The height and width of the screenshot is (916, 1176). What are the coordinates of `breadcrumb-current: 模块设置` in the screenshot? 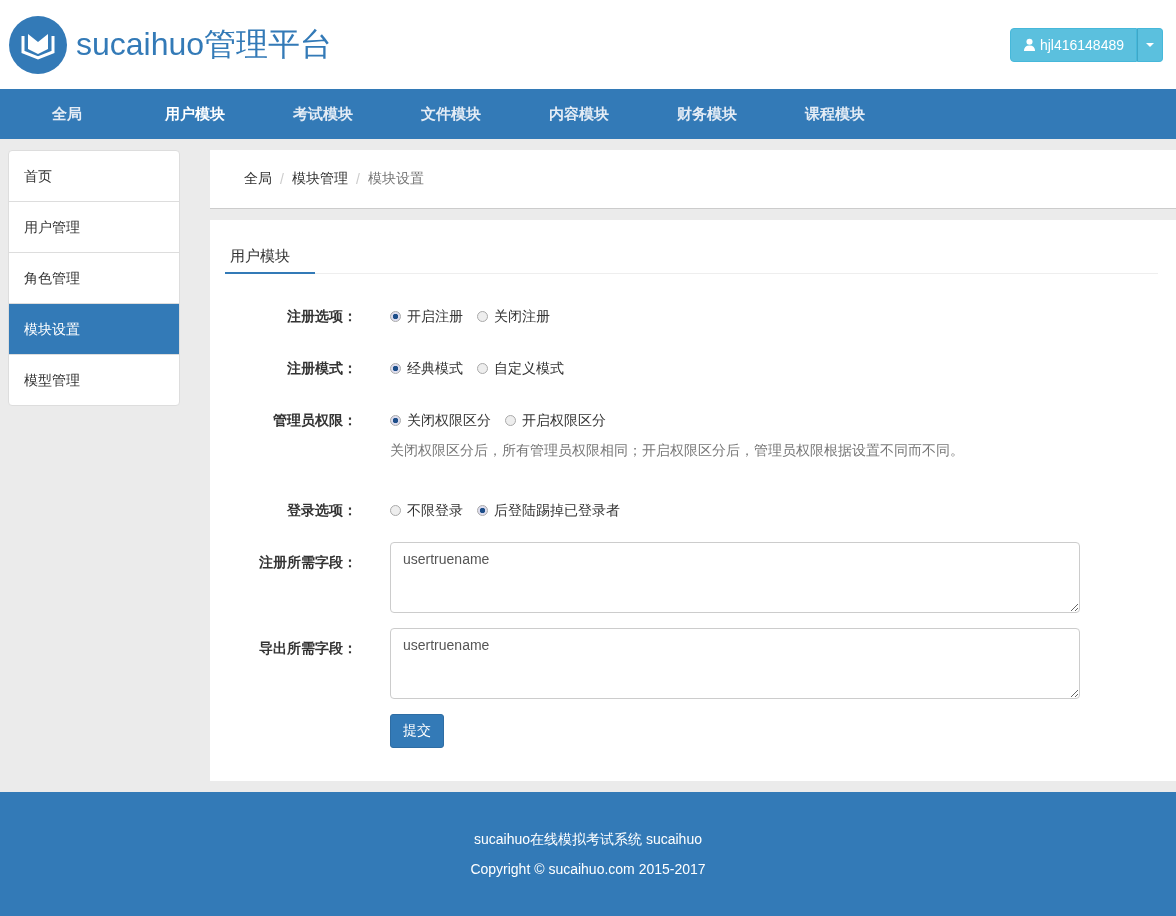 It's located at (395, 179).